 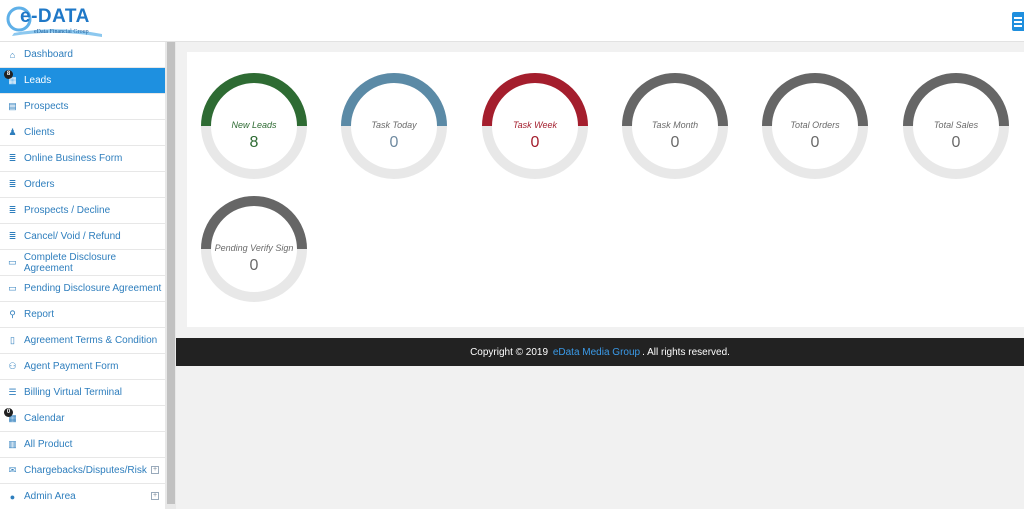 I want to click on chart-icon: ▦ 8, so click(x=11, y=78).